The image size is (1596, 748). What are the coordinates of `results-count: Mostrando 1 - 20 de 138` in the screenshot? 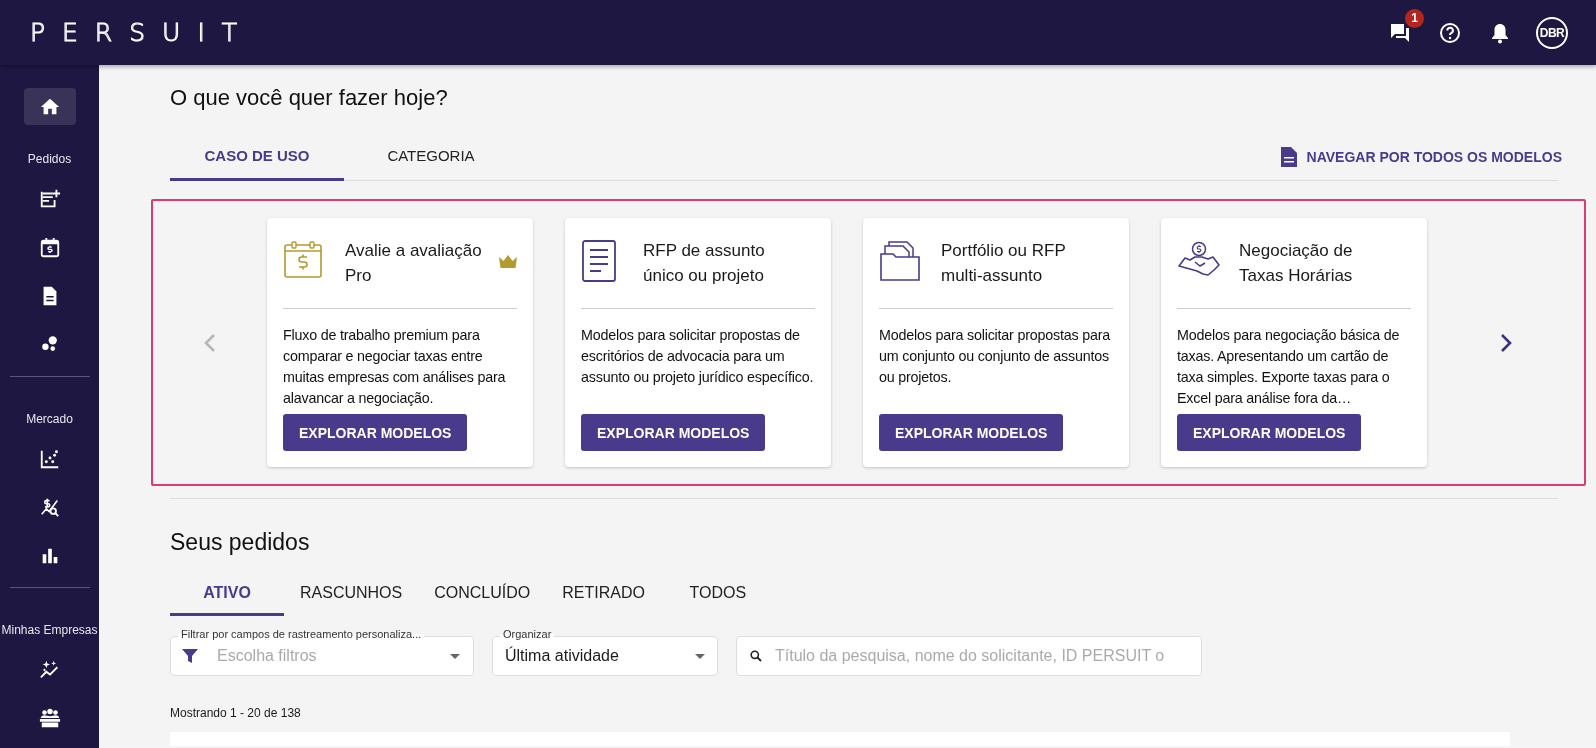 It's located at (236, 713).